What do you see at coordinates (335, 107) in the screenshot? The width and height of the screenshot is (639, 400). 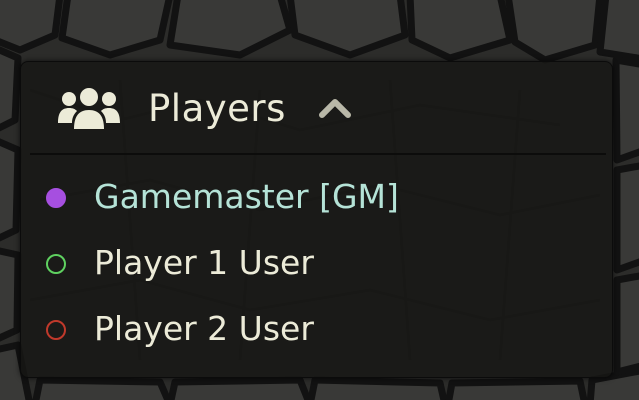 I see `chevron-up-icon` at bounding box center [335, 107].